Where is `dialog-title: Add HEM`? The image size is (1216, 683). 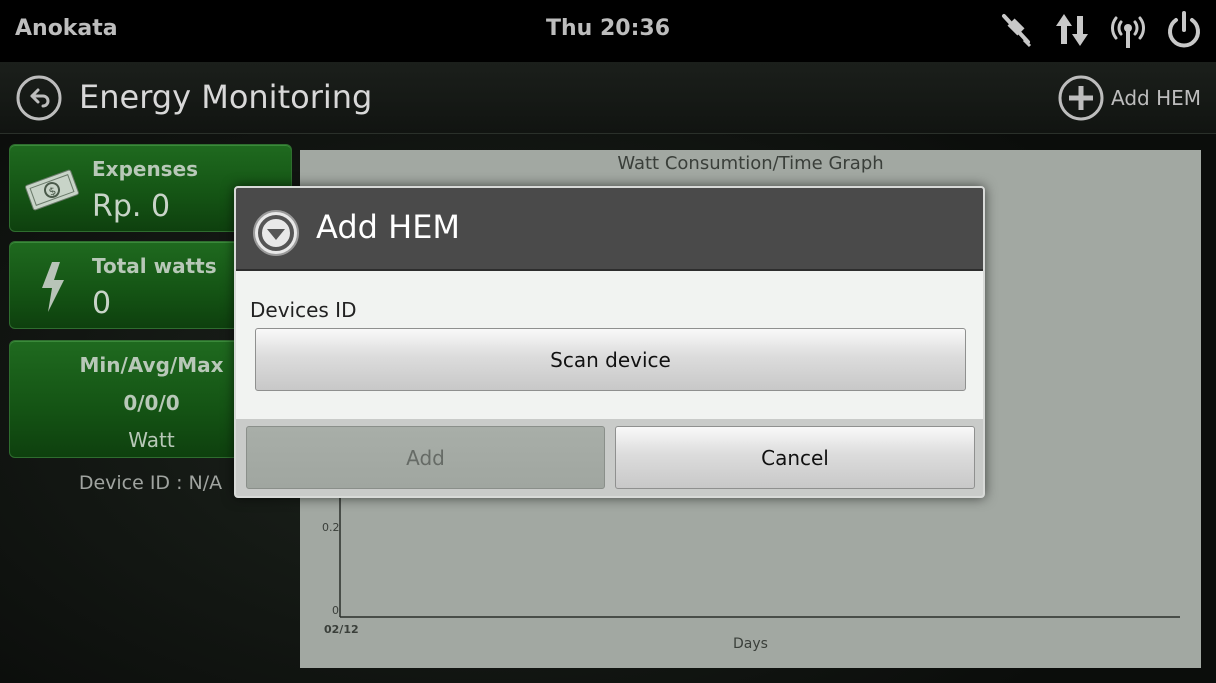 dialog-title: Add HEM is located at coordinates (388, 227).